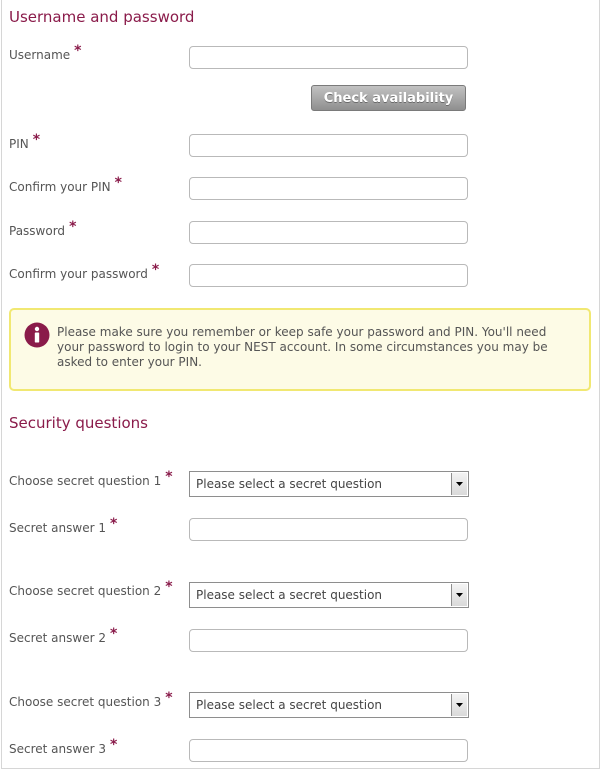 This screenshot has width=603, height=772. Describe the element at coordinates (328, 232) in the screenshot. I see `password-input` at that location.